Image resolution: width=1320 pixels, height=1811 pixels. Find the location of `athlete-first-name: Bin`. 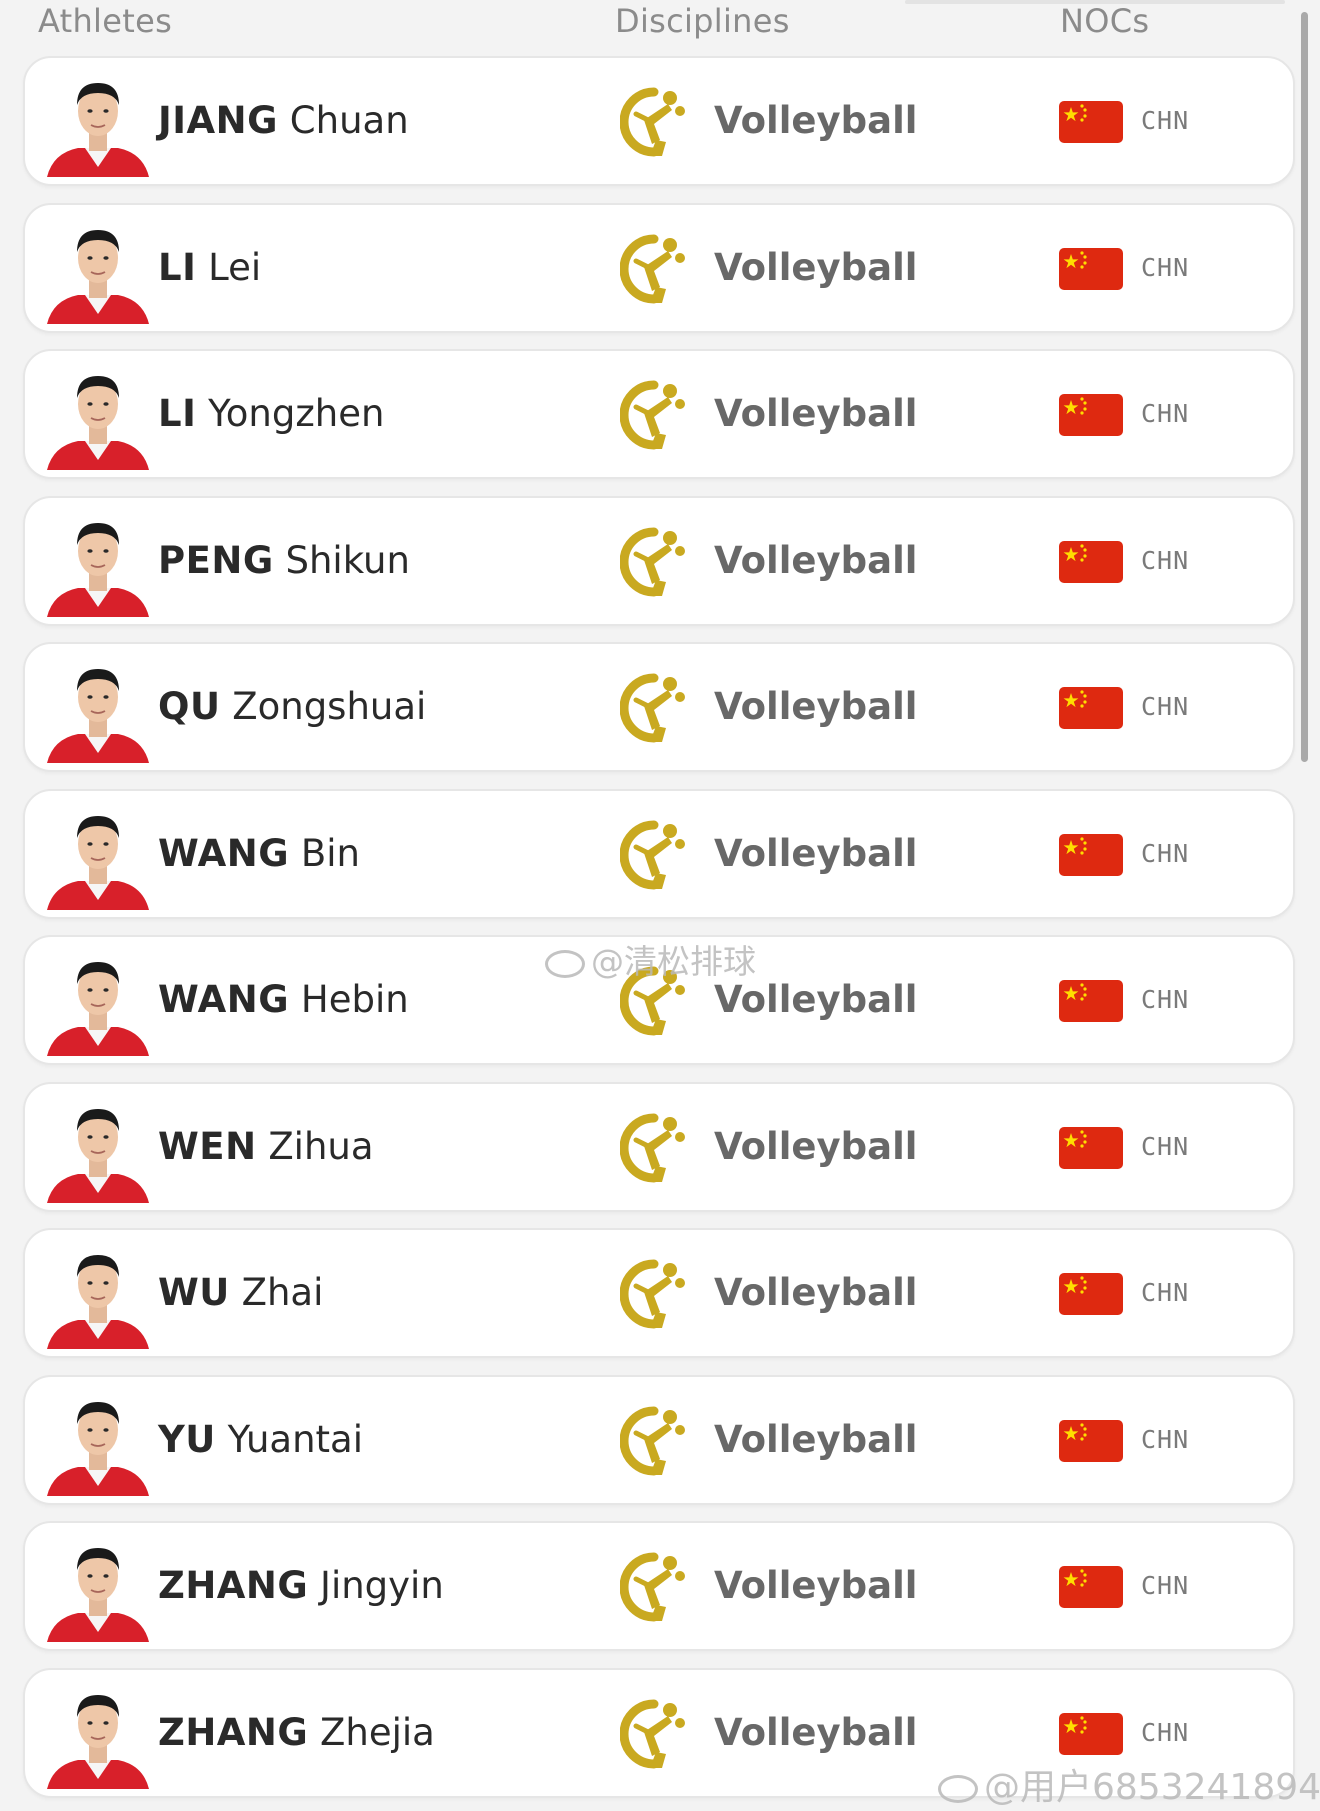

athlete-first-name: Bin is located at coordinates (330, 853).